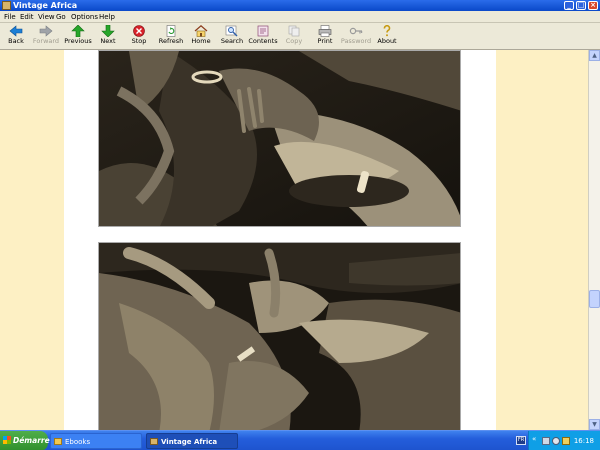 The image size is (600, 450). I want to click on maximize-button: □, so click(581, 5).